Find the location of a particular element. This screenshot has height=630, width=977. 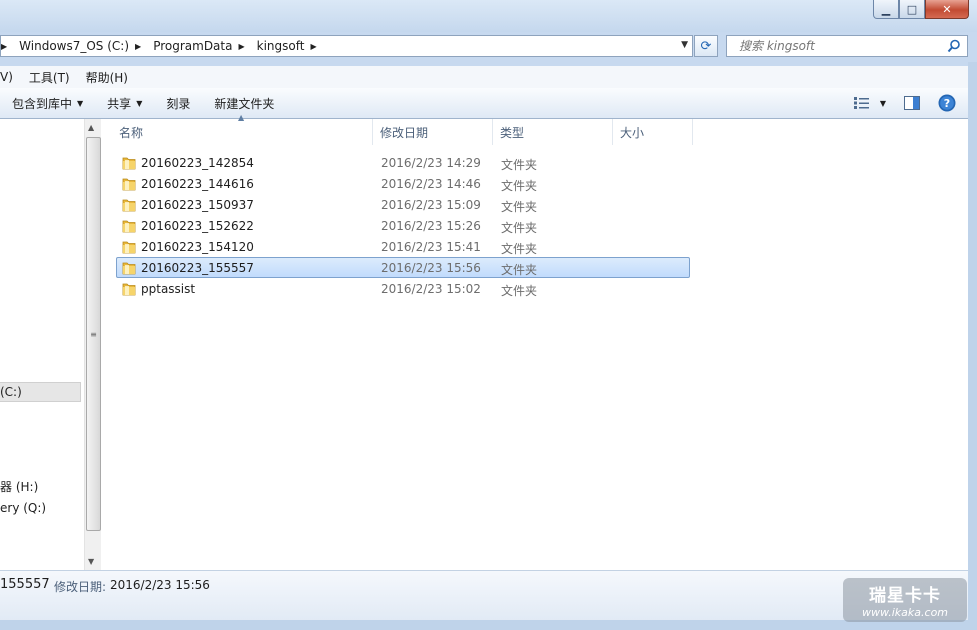

search-input is located at coordinates (839, 46).